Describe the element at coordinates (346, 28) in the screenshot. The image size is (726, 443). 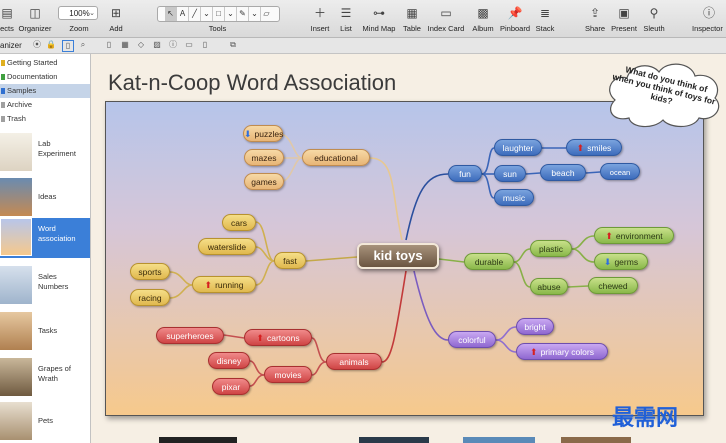
I see `list-label: List` at that location.